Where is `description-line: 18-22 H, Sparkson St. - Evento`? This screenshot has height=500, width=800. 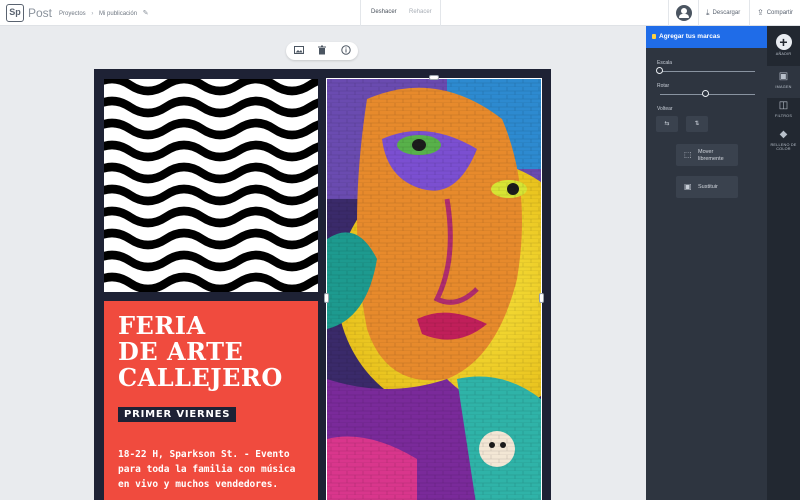
description-line: 18-22 H, Sparkson St. - Evento is located at coordinates (204, 454).